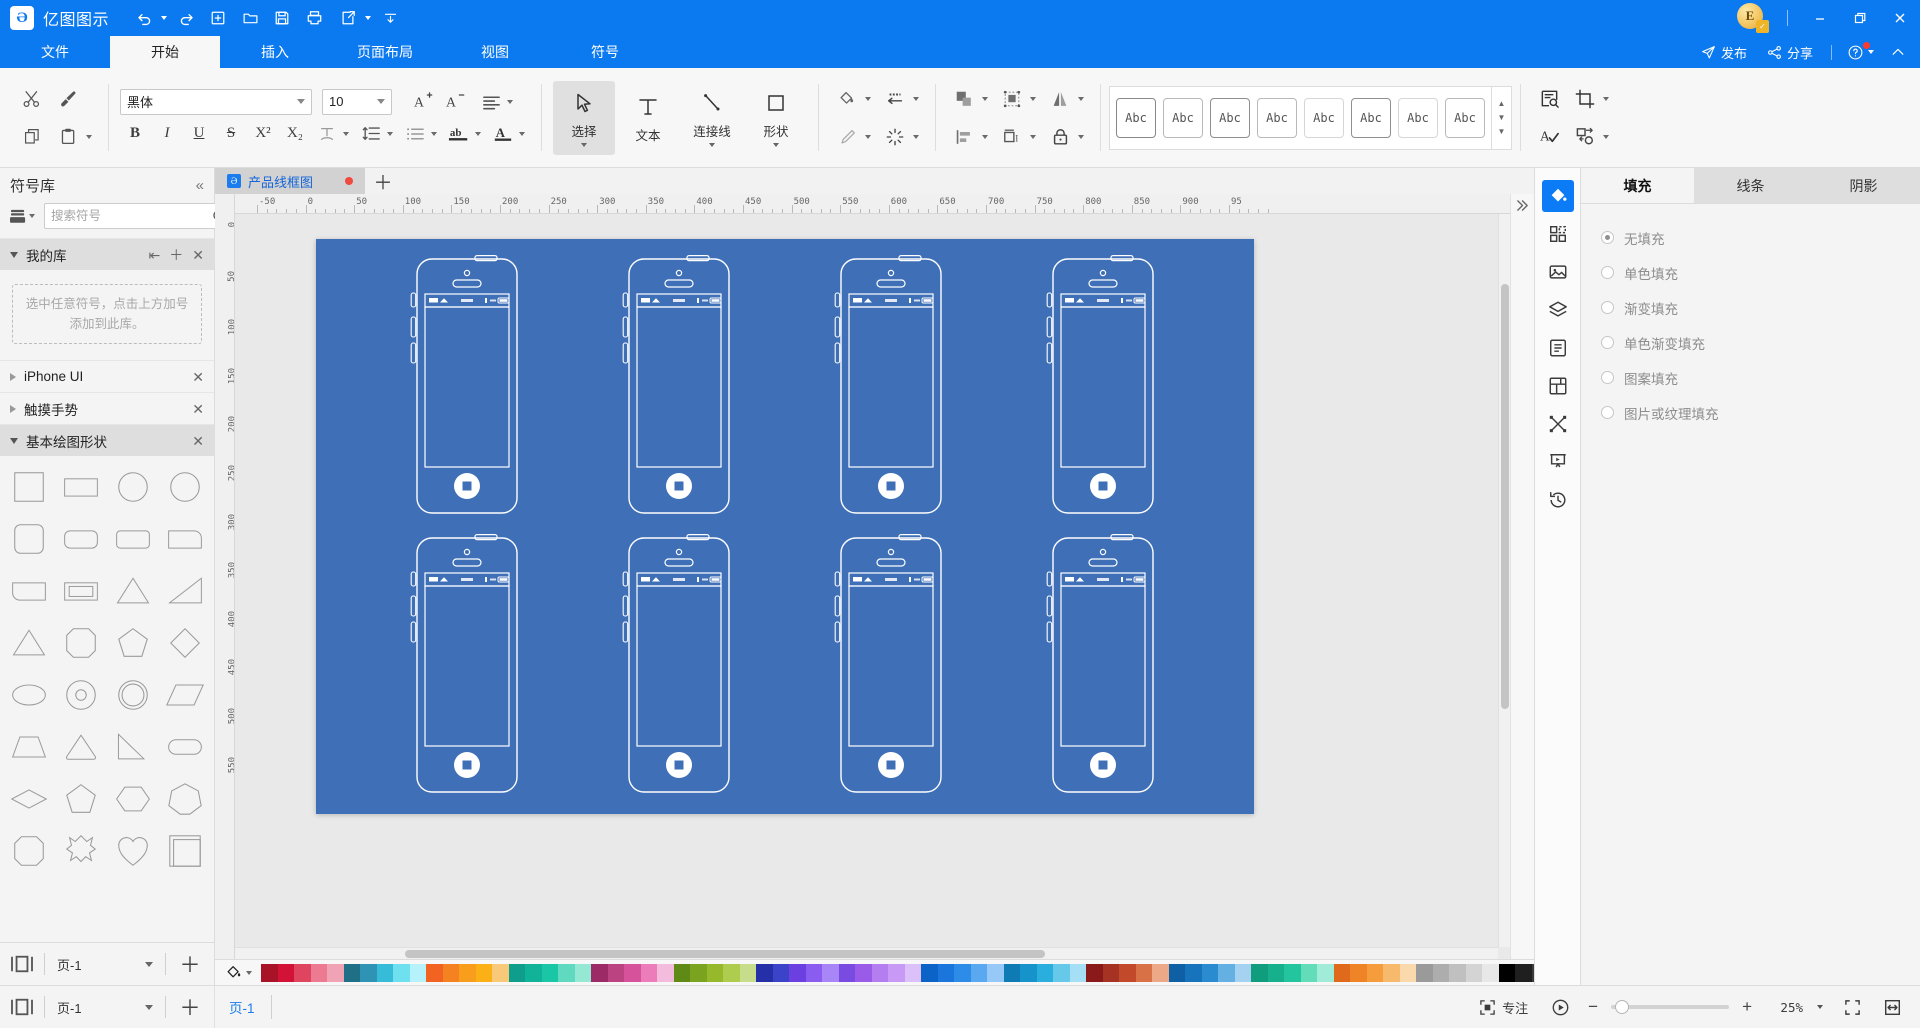  I want to click on group-button, so click(1018, 99).